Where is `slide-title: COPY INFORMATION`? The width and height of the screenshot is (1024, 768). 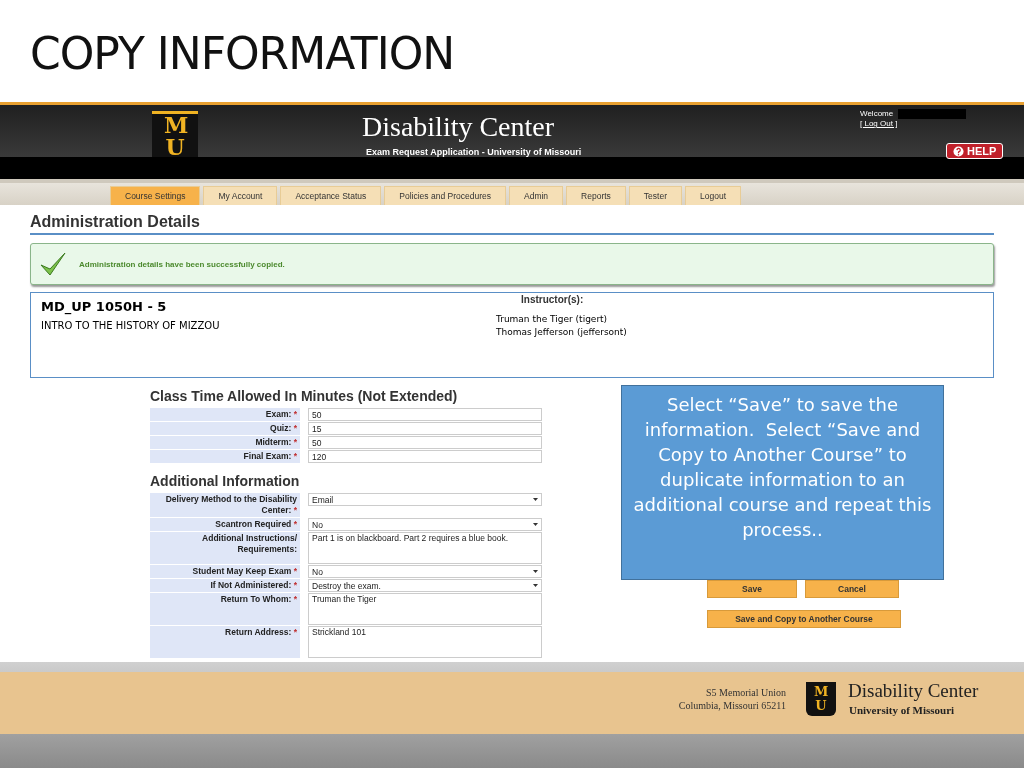
slide-title: COPY INFORMATION is located at coordinates (242, 52).